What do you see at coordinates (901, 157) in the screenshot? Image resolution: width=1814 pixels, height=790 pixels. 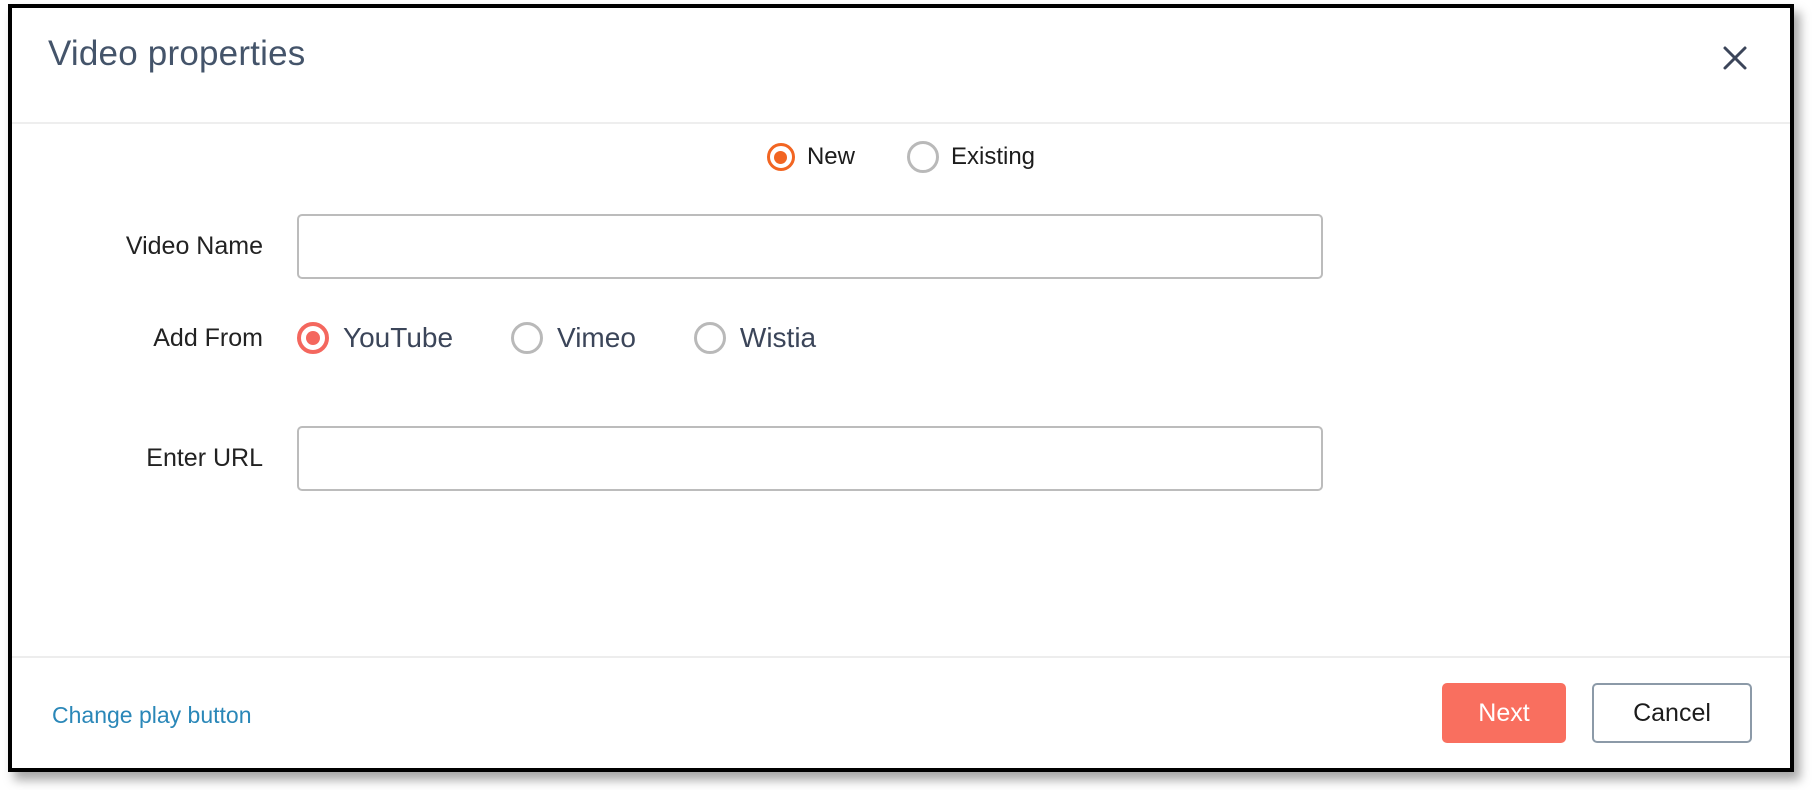 I see `mode-radio-group: New Existing` at bounding box center [901, 157].